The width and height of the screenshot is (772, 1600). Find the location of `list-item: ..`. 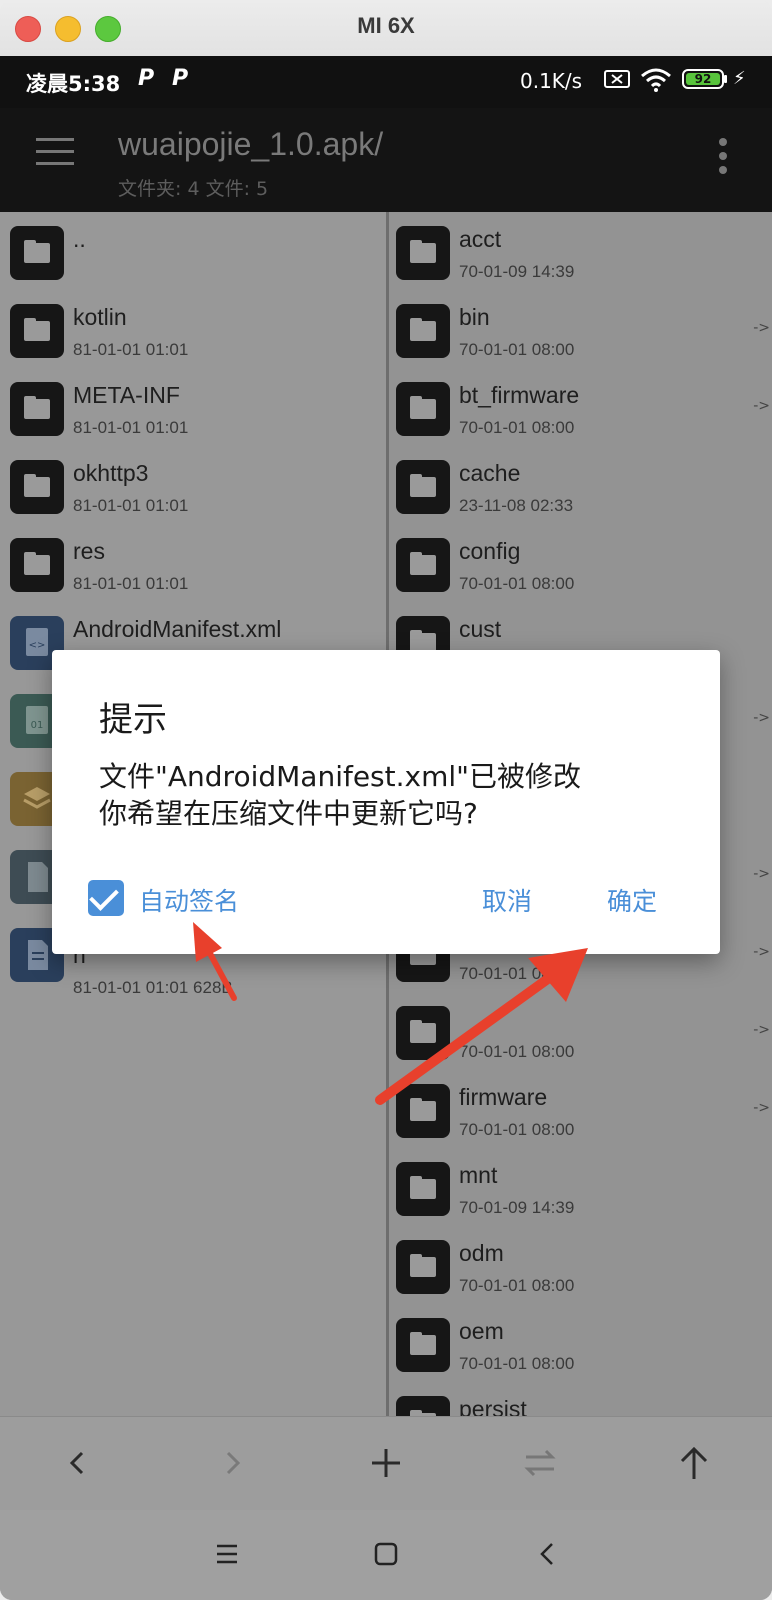

list-item: .. is located at coordinates (193, 251).